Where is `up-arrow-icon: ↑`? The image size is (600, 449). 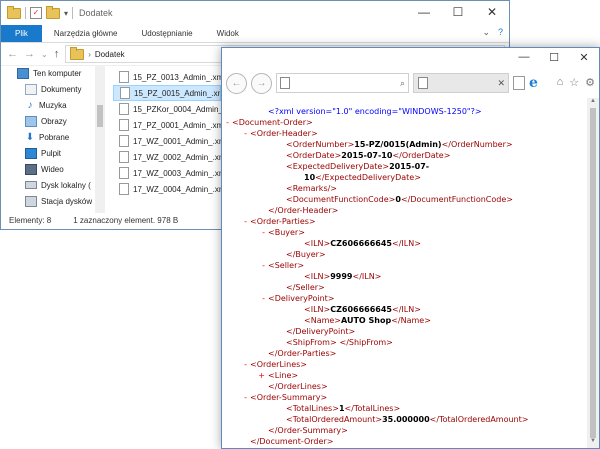 up-arrow-icon: ↑ is located at coordinates (57, 54).